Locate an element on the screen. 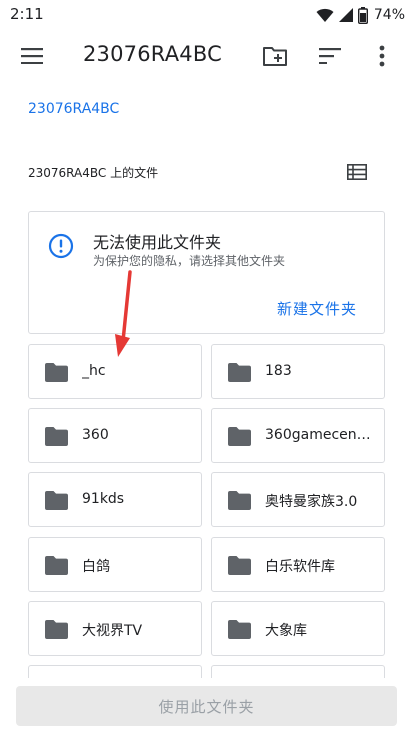 The image size is (413, 734). sort-button is located at coordinates (330, 56).